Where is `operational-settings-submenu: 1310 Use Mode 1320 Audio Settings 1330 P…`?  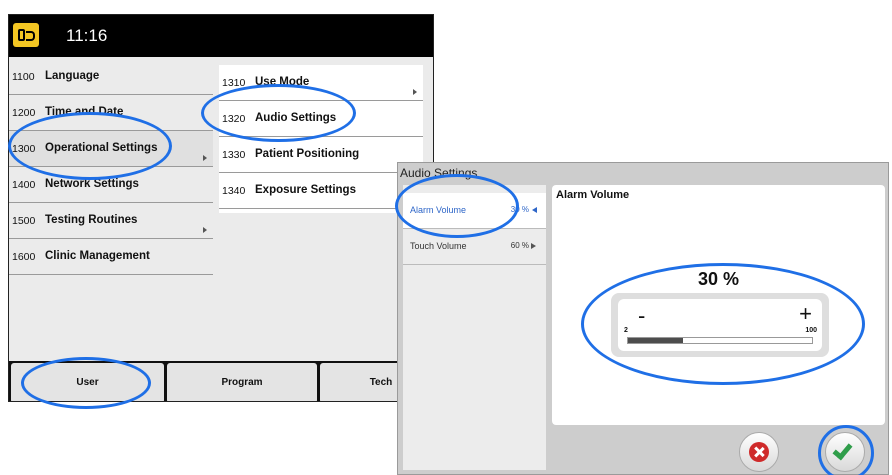
operational-settings-submenu: 1310 Use Mode 1320 Audio Settings 1330 P… is located at coordinates (321, 139).